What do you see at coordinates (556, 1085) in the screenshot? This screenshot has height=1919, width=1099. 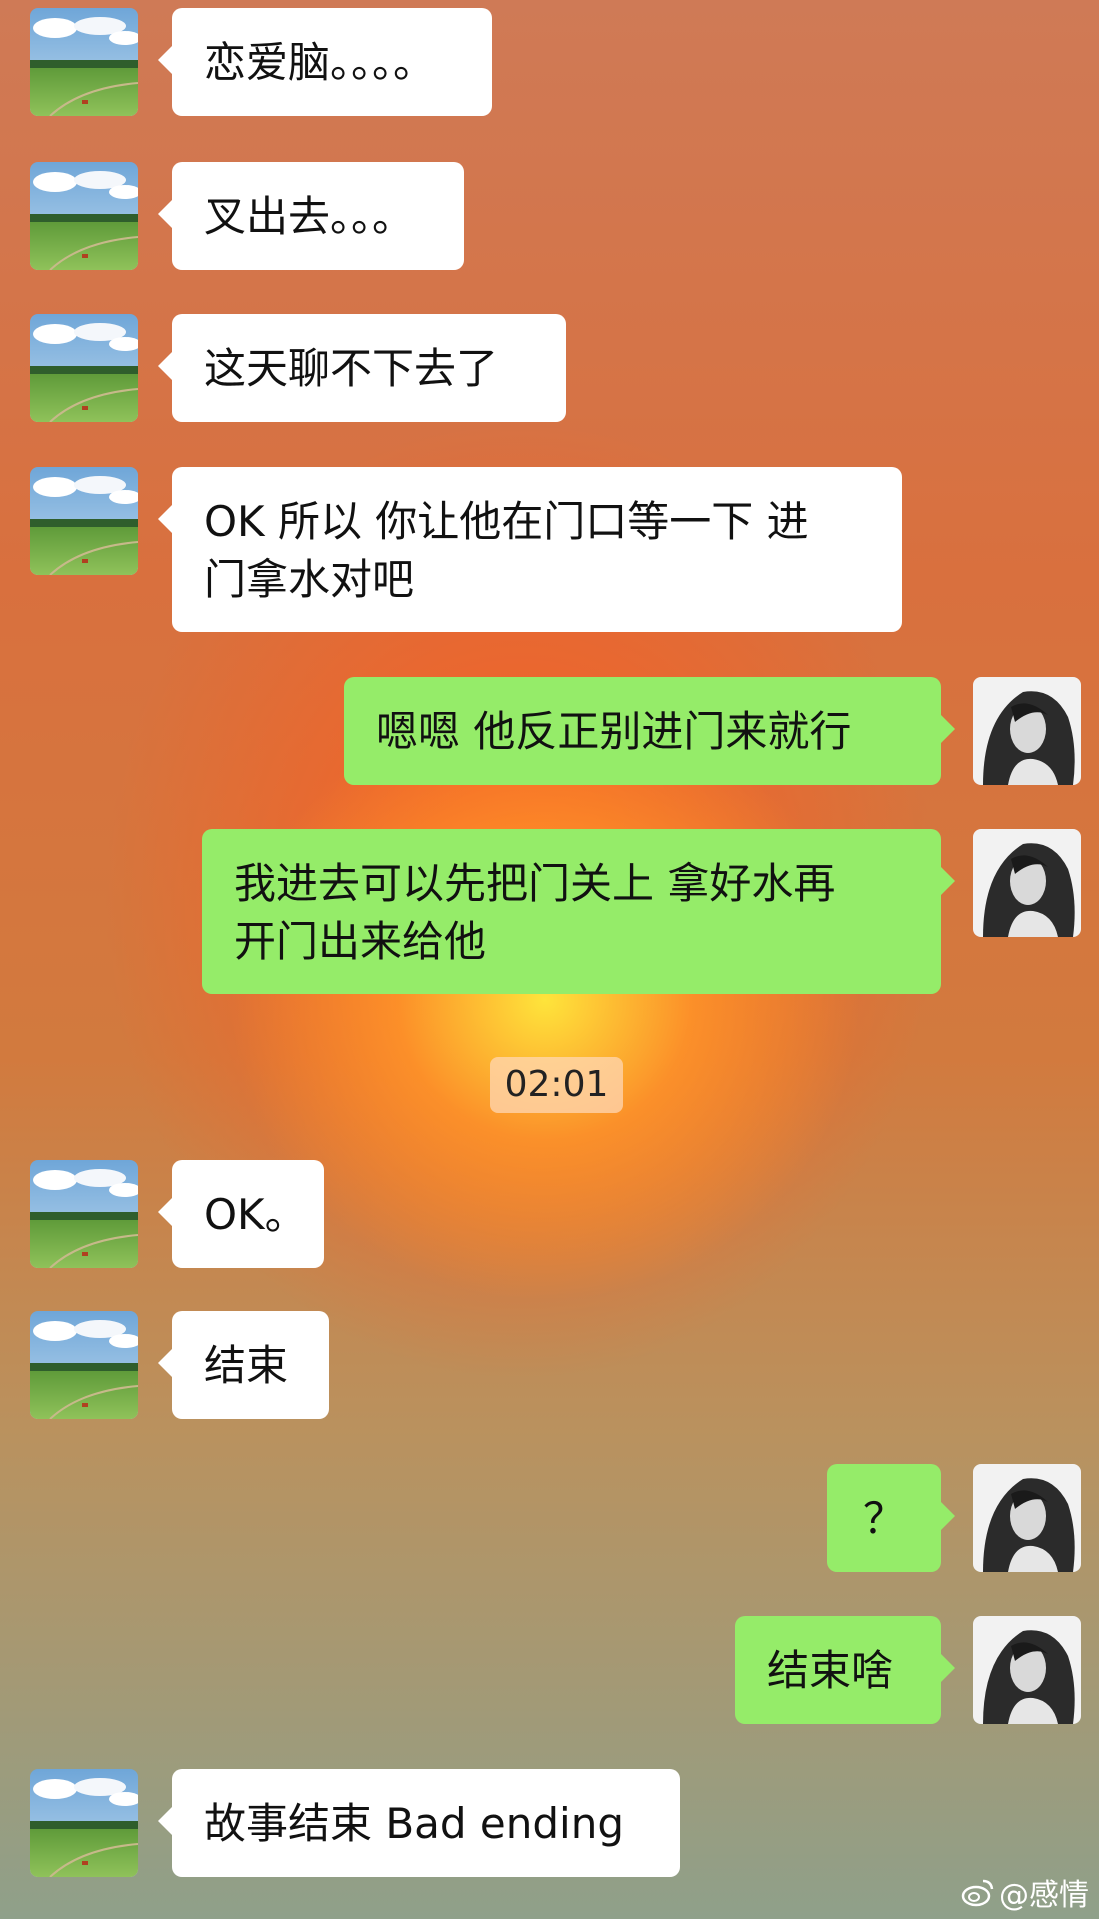 I see `timestamp: 02:01` at bounding box center [556, 1085].